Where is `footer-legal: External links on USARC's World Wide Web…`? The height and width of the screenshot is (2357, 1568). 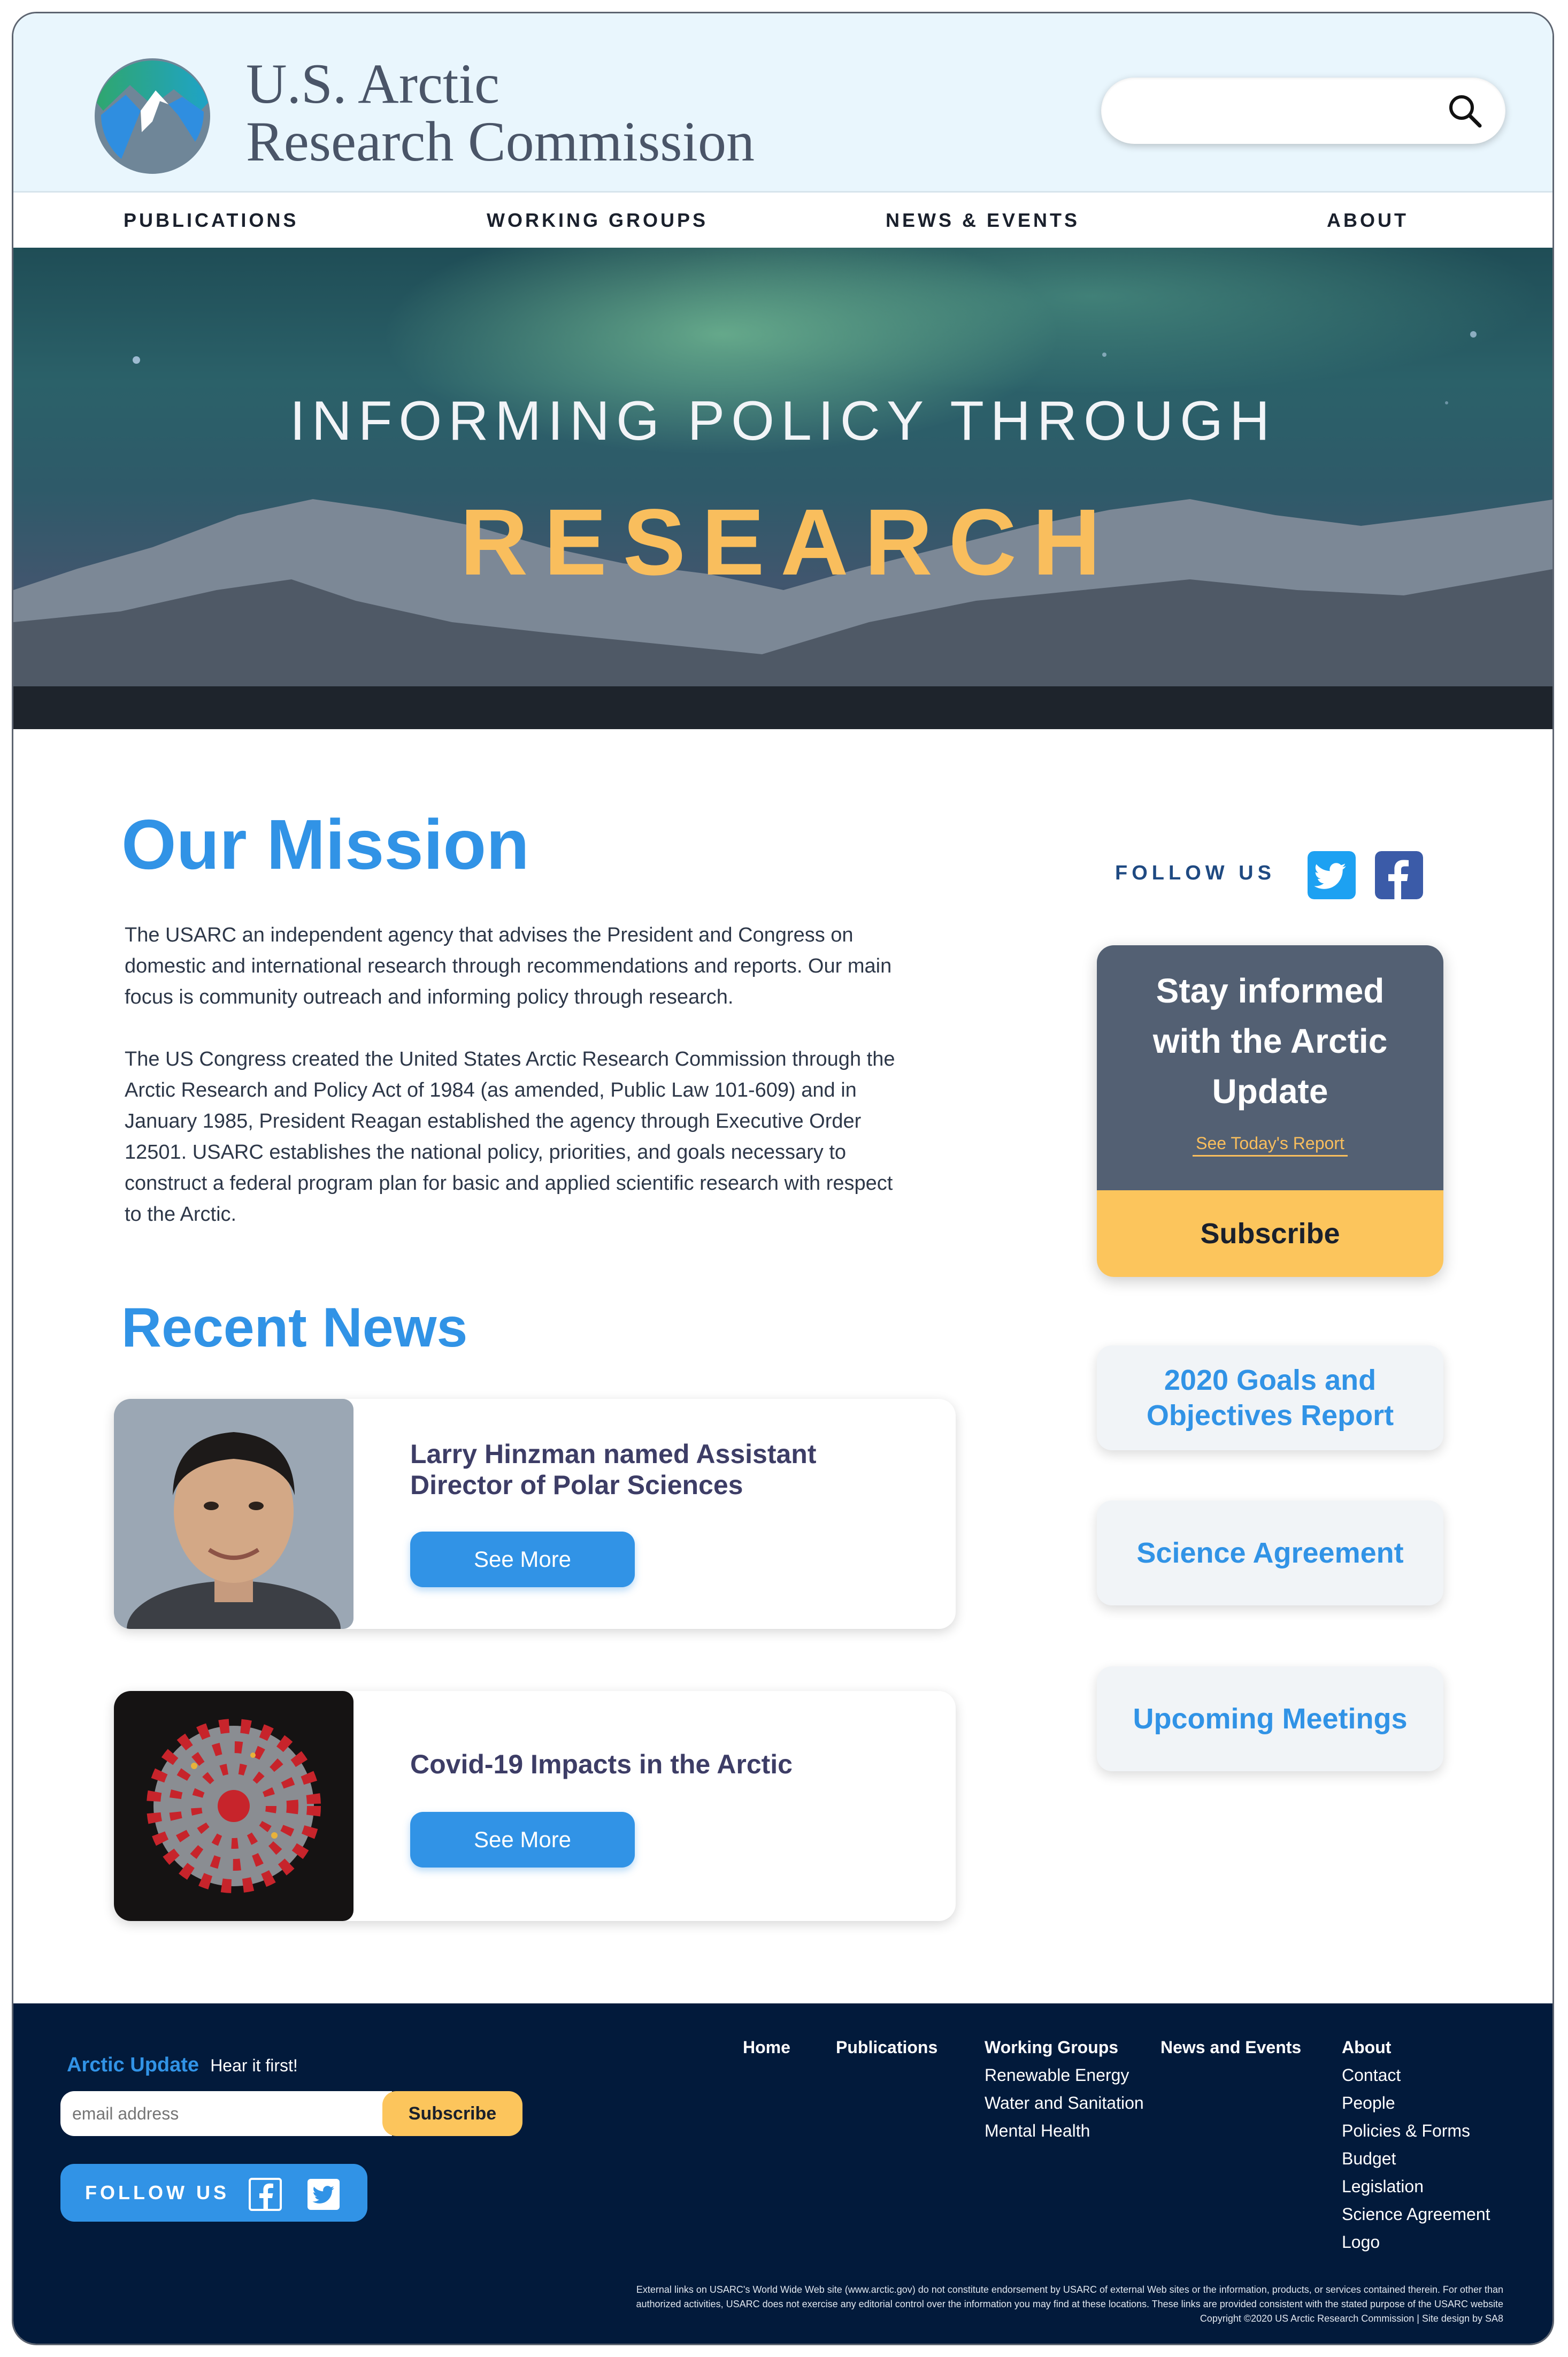
footer-legal: External links on USARC's World Wide Web… is located at coordinates (888, 2304).